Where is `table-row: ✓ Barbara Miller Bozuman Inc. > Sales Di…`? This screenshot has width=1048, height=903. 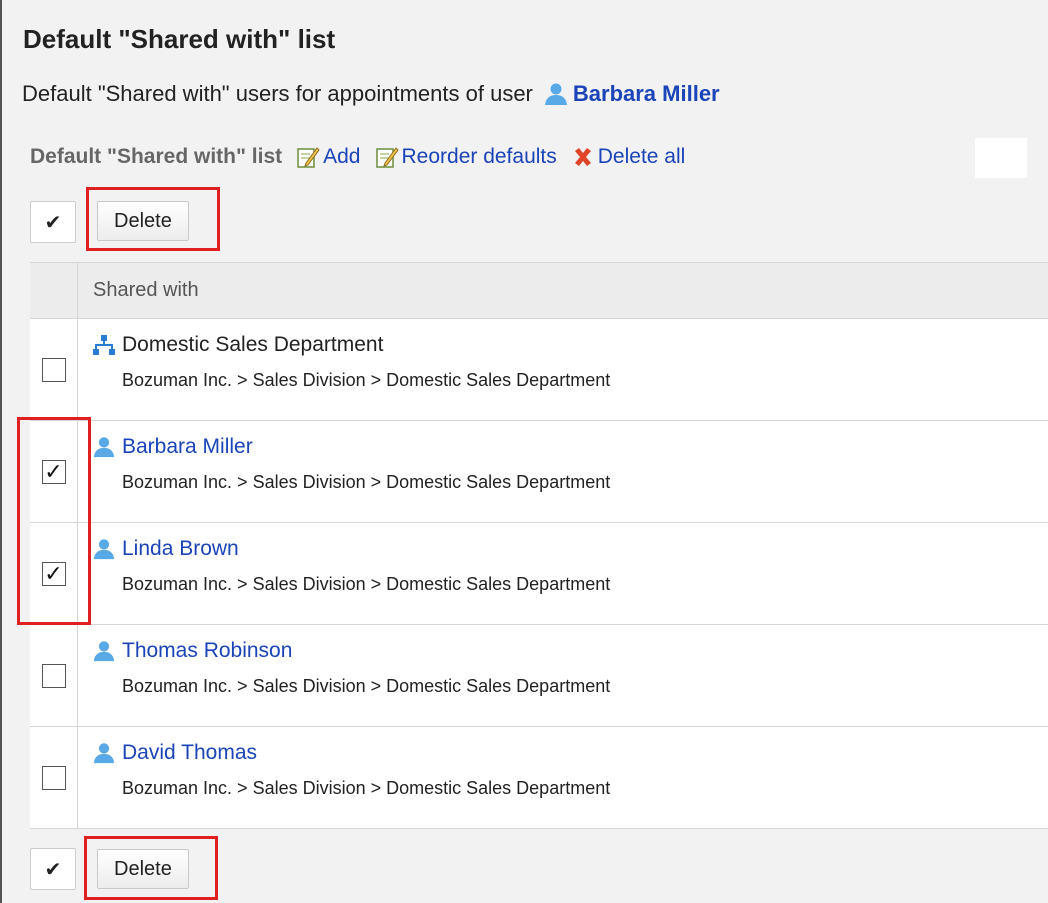
table-row: ✓ Barbara Miller Bozuman Inc. > Sales Di… is located at coordinates (539, 472).